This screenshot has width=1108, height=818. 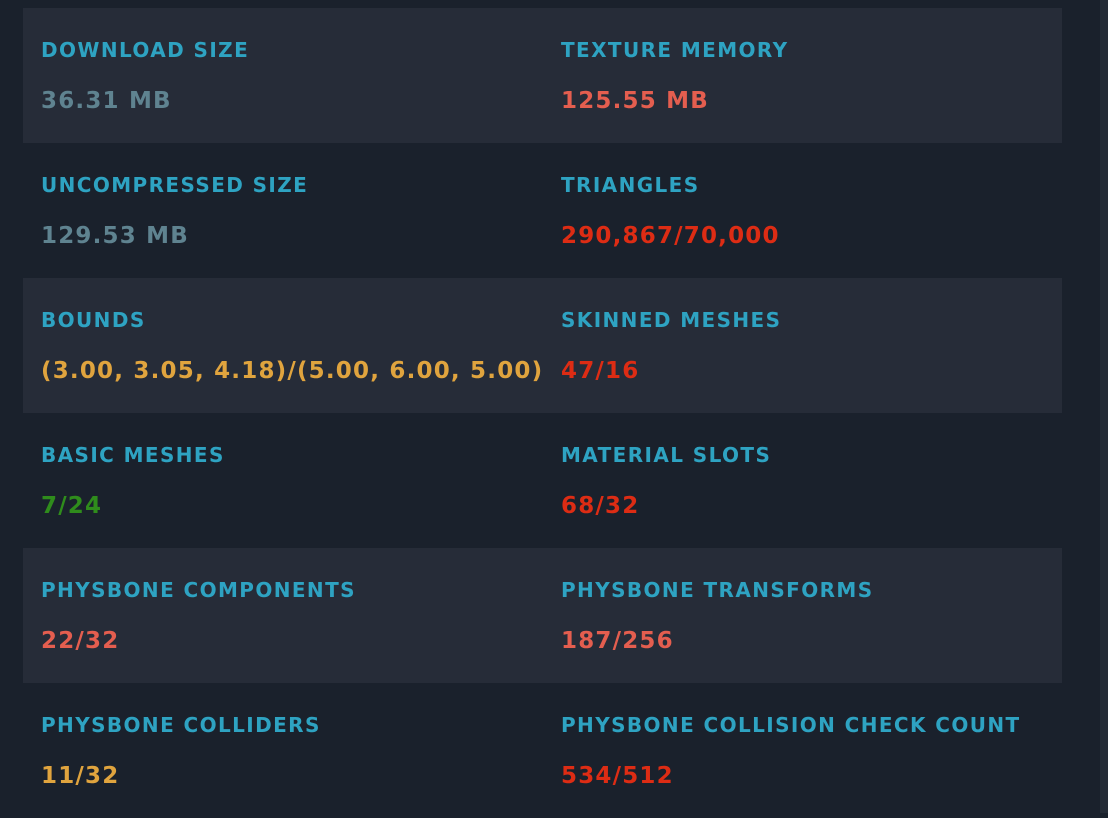 I want to click on stat-value: (3.00, 3.05, 4.18)/(5.00, 6.00, 5.00), so click(x=292, y=371).